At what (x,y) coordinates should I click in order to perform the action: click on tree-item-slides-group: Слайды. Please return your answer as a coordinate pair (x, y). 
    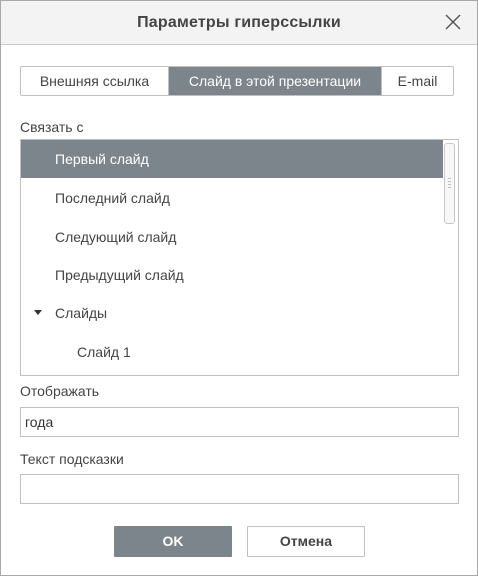
    Looking at the image, I should click on (232, 313).